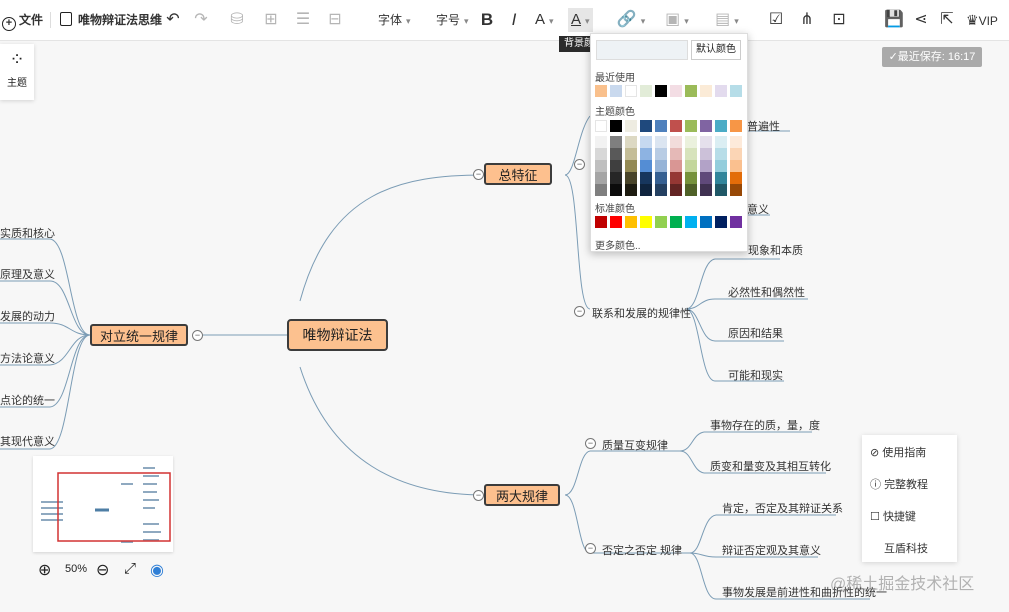 This screenshot has width=1009, height=612. What do you see at coordinates (727, 20) in the screenshot?
I see `note-icon: ▤` at bounding box center [727, 20].